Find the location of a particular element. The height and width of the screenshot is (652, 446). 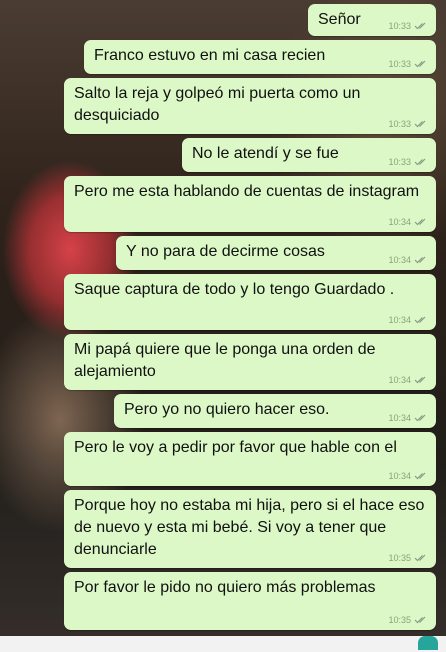

message-bubble: Pero yo no quiero hacer eso. 10:34 is located at coordinates (275, 411).